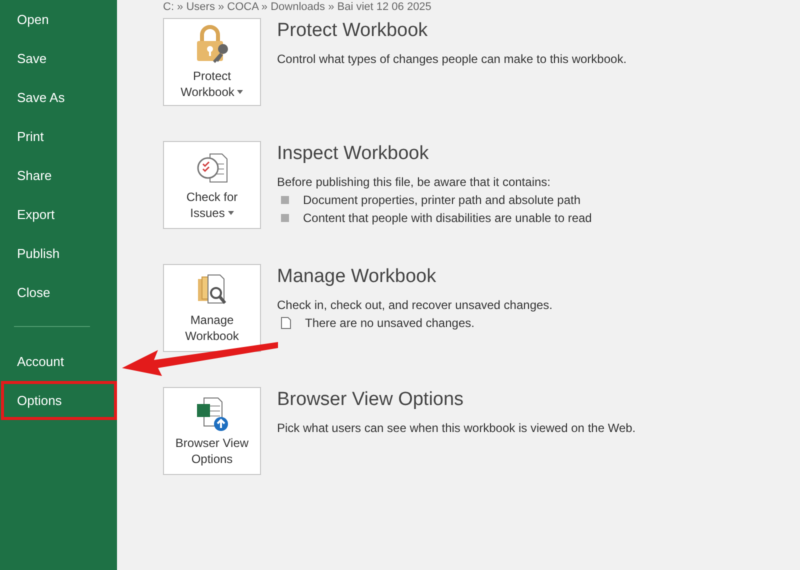 The height and width of the screenshot is (570, 800). I want to click on sidebar-item: Account, so click(59, 361).